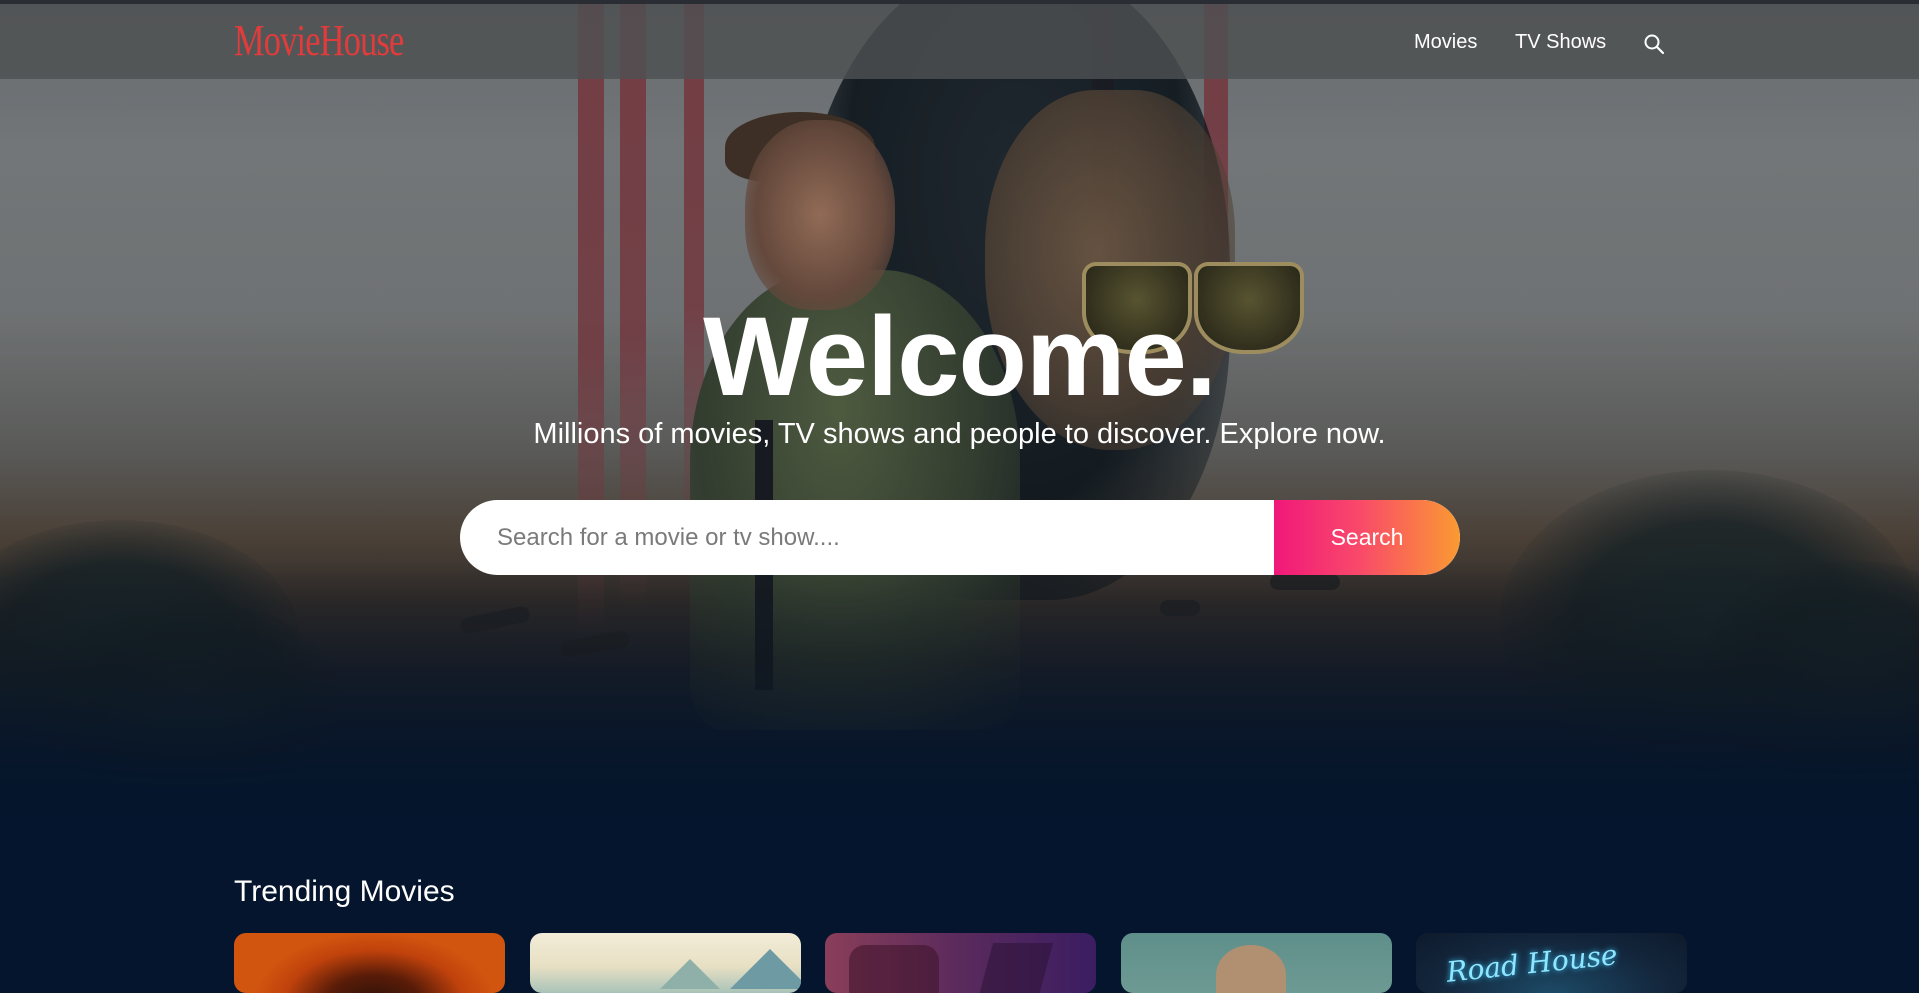 The height and width of the screenshot is (993, 1919). Describe the element at coordinates (959, 2) in the screenshot. I see `top-border` at that location.